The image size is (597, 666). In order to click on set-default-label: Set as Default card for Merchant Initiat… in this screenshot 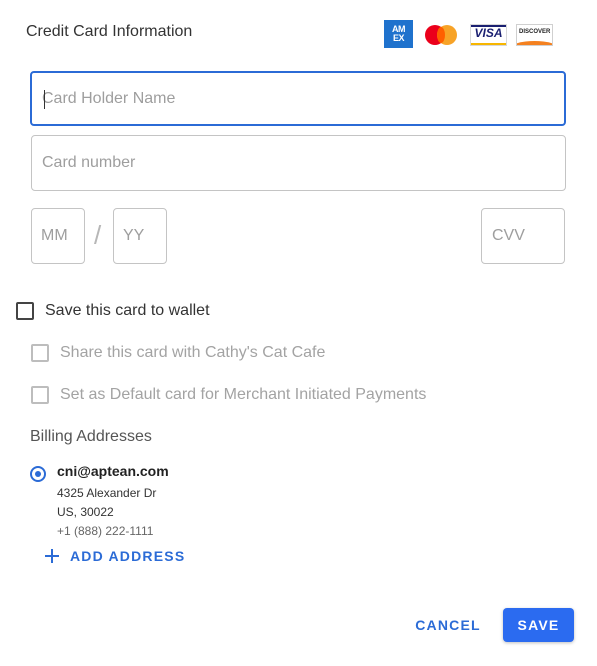, I will do `click(243, 394)`.